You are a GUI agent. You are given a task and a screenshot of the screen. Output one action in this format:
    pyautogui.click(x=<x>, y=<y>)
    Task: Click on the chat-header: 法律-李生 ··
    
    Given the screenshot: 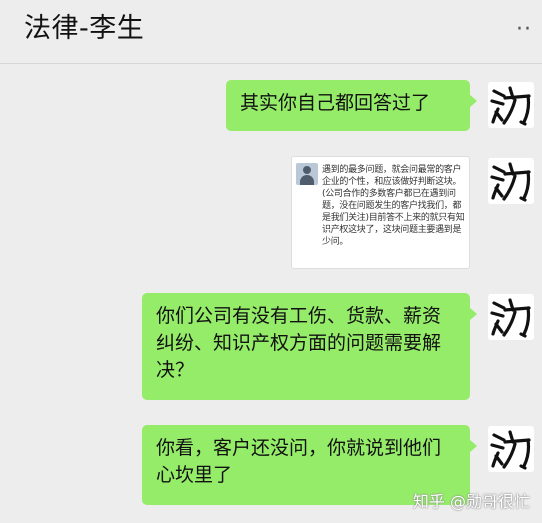 What is the action you would take?
    pyautogui.click(x=271, y=32)
    